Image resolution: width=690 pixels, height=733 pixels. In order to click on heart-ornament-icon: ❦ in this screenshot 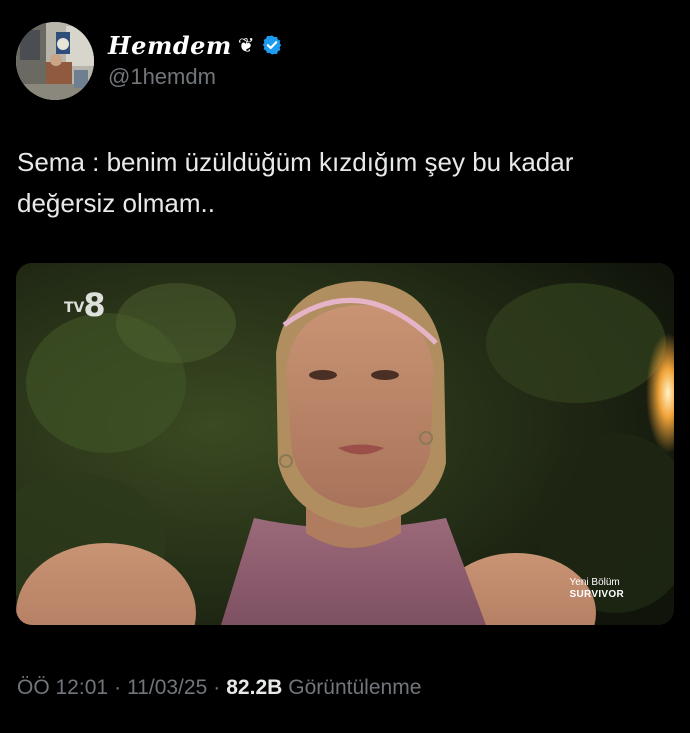, I will do `click(246, 45)`.